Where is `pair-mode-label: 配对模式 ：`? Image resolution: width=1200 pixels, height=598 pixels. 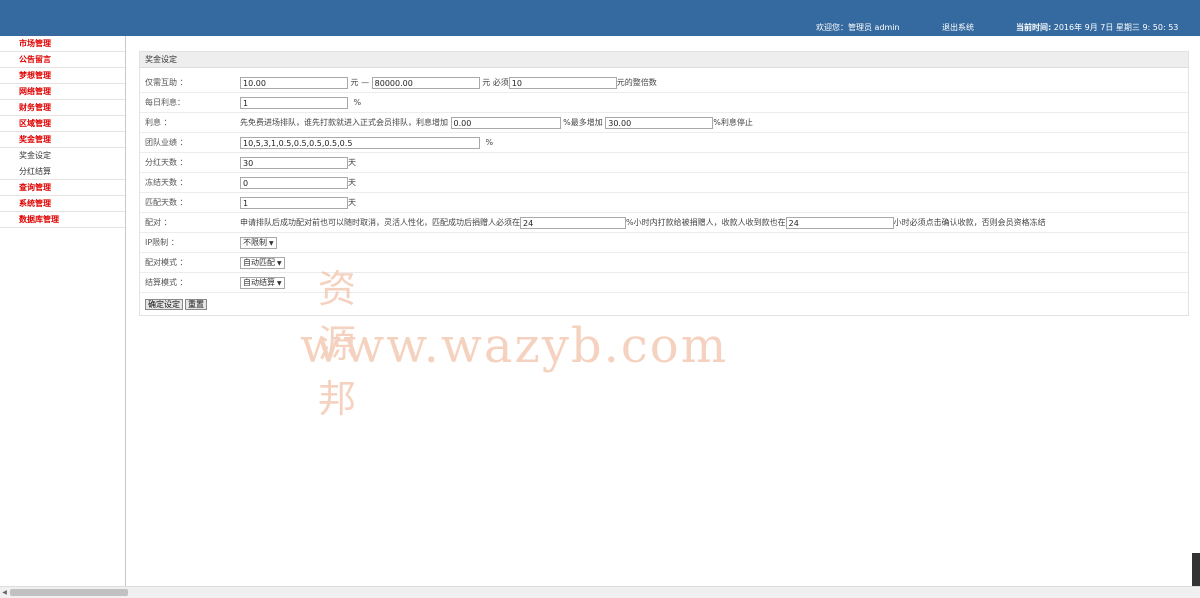
pair-mode-label: 配对模式 ： is located at coordinates (166, 262).